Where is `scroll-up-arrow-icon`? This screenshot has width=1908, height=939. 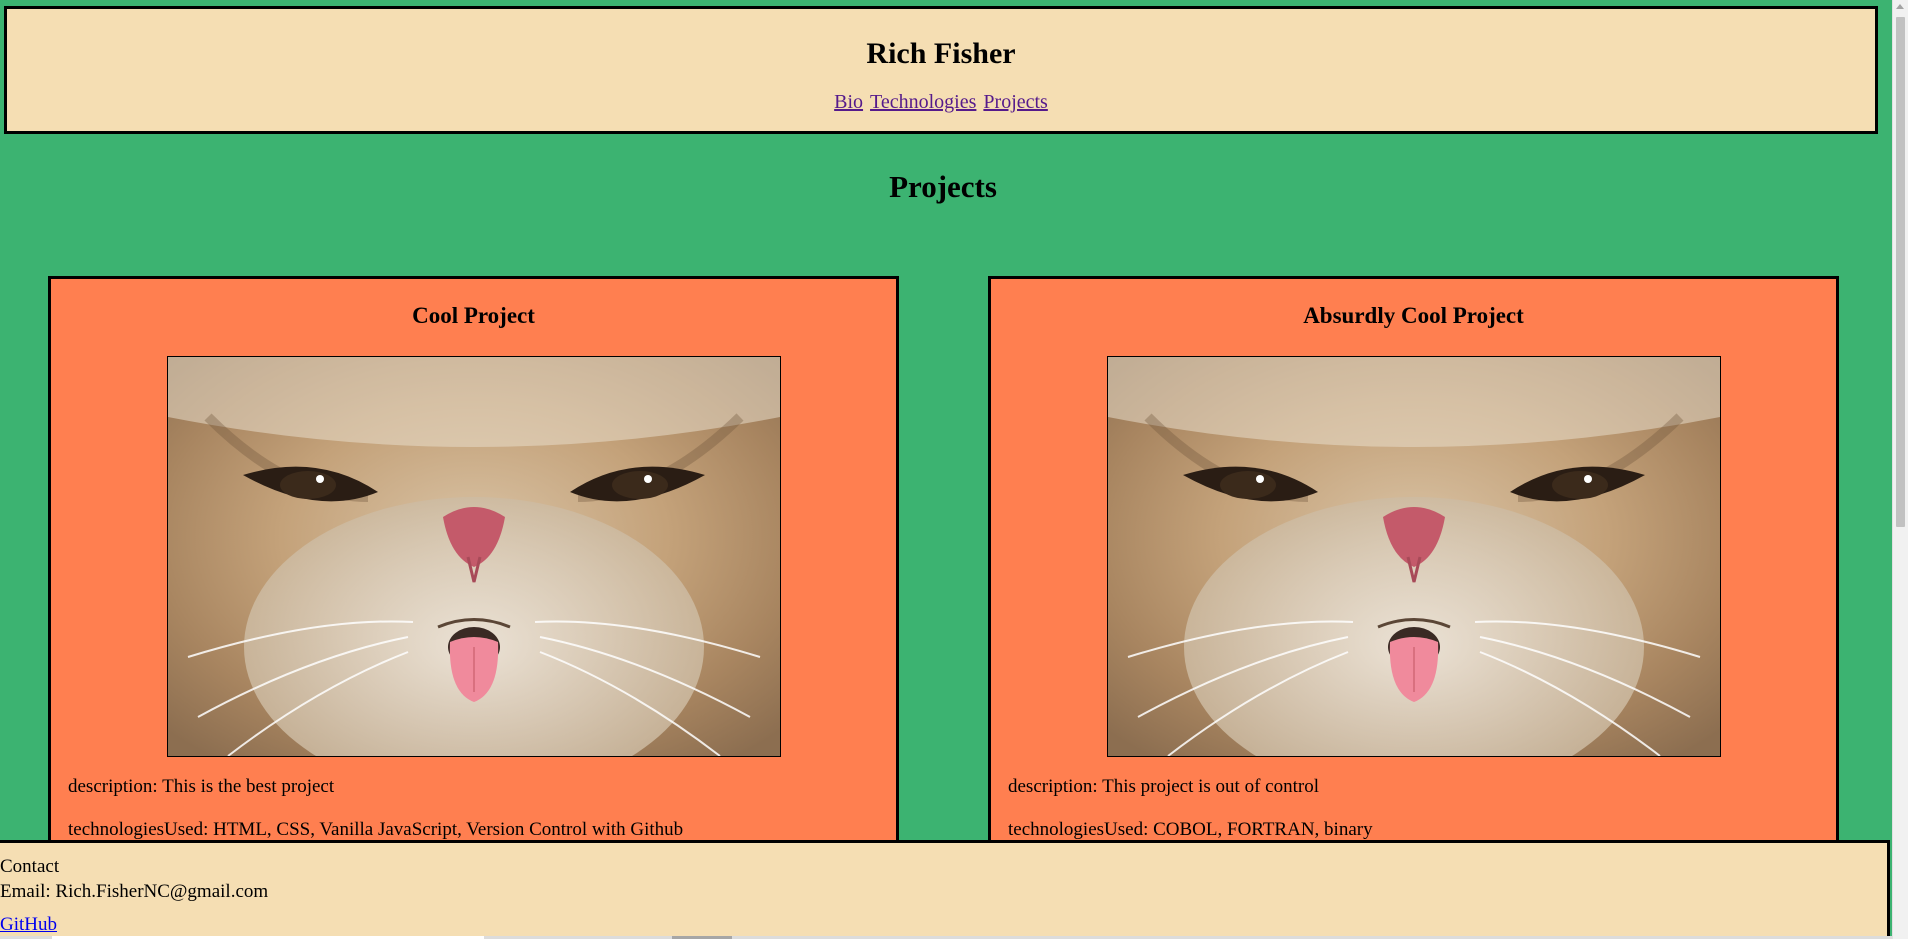 scroll-up-arrow-icon is located at coordinates (1900, 6).